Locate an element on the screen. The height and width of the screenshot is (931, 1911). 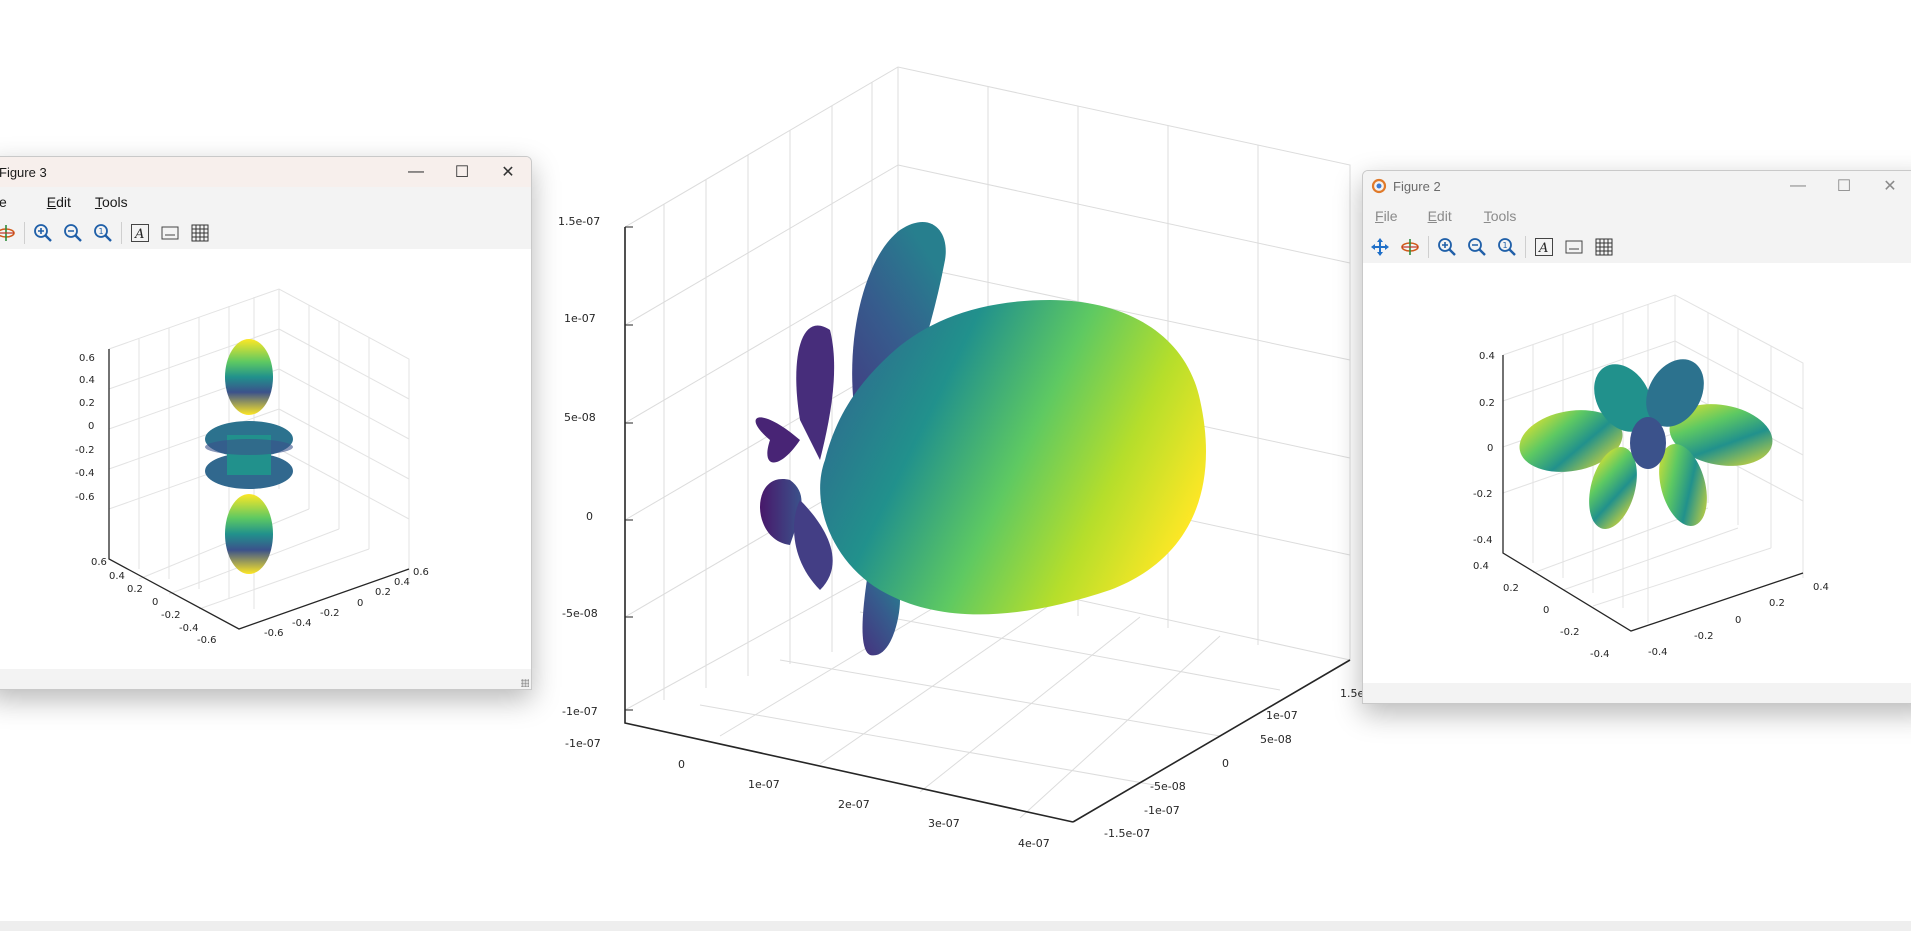
menubar: File Edit Tools is located at coordinates (1637, 216).